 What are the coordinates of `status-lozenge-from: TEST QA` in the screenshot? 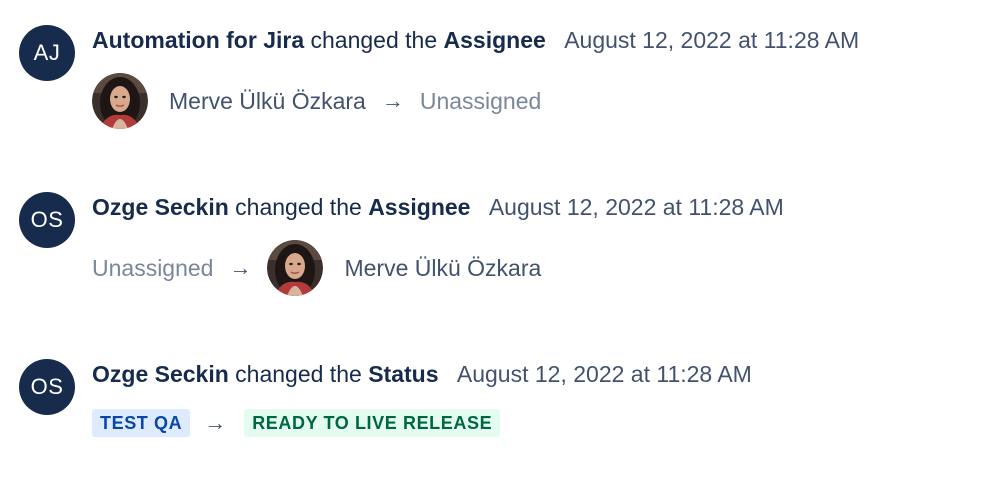 It's located at (141, 423).